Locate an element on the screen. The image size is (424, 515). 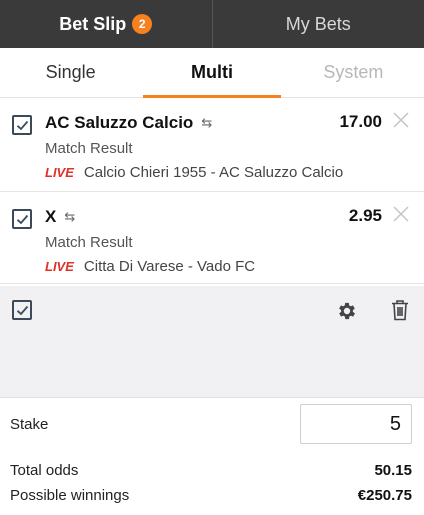
bet-slip-header: Bet Slip 2 My Bets is located at coordinates (212, 24).